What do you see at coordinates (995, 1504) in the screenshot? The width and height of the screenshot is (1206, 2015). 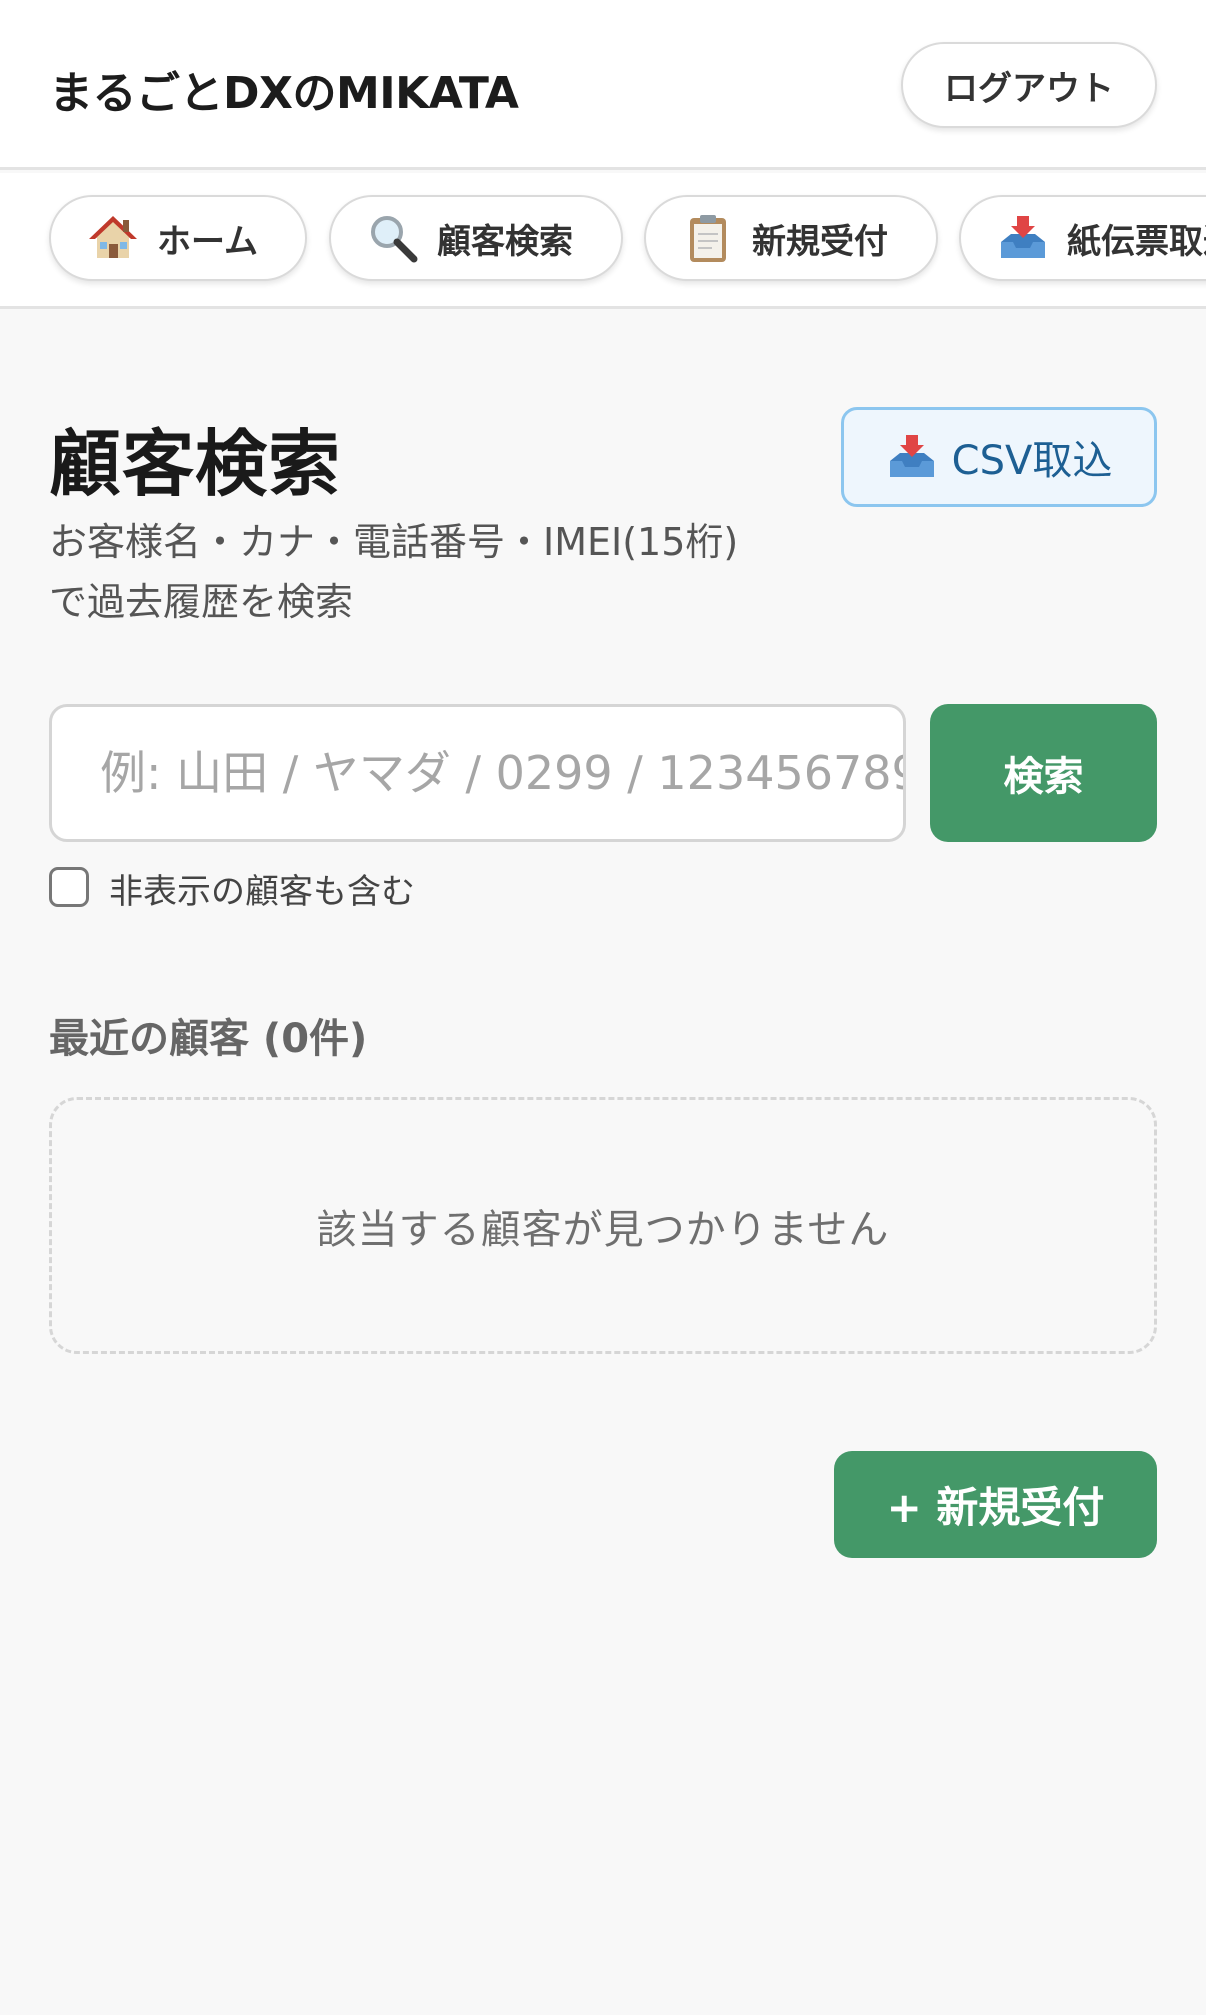 I see `new-reception-button: + 新規受付` at bounding box center [995, 1504].